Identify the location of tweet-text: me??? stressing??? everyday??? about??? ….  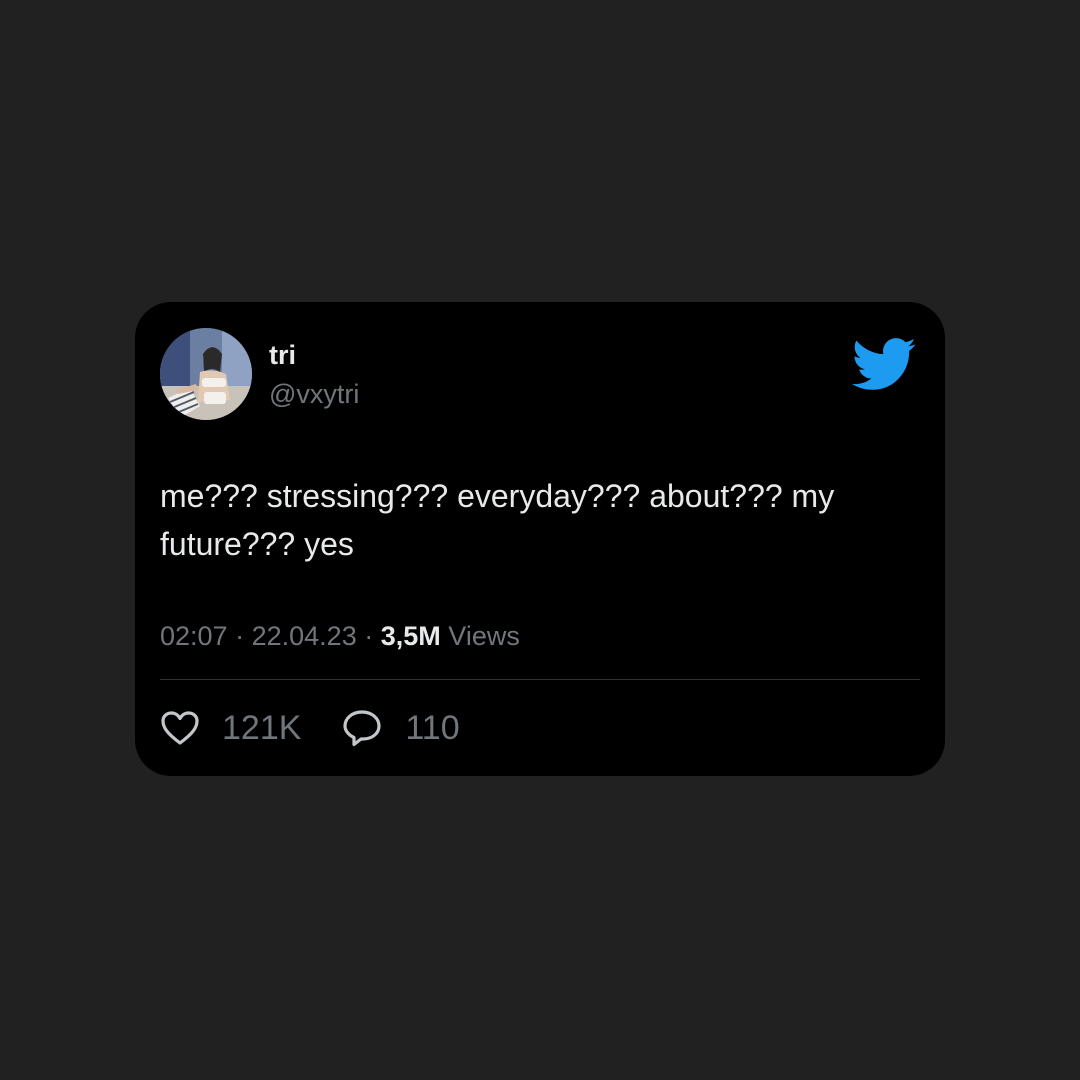
(497, 520).